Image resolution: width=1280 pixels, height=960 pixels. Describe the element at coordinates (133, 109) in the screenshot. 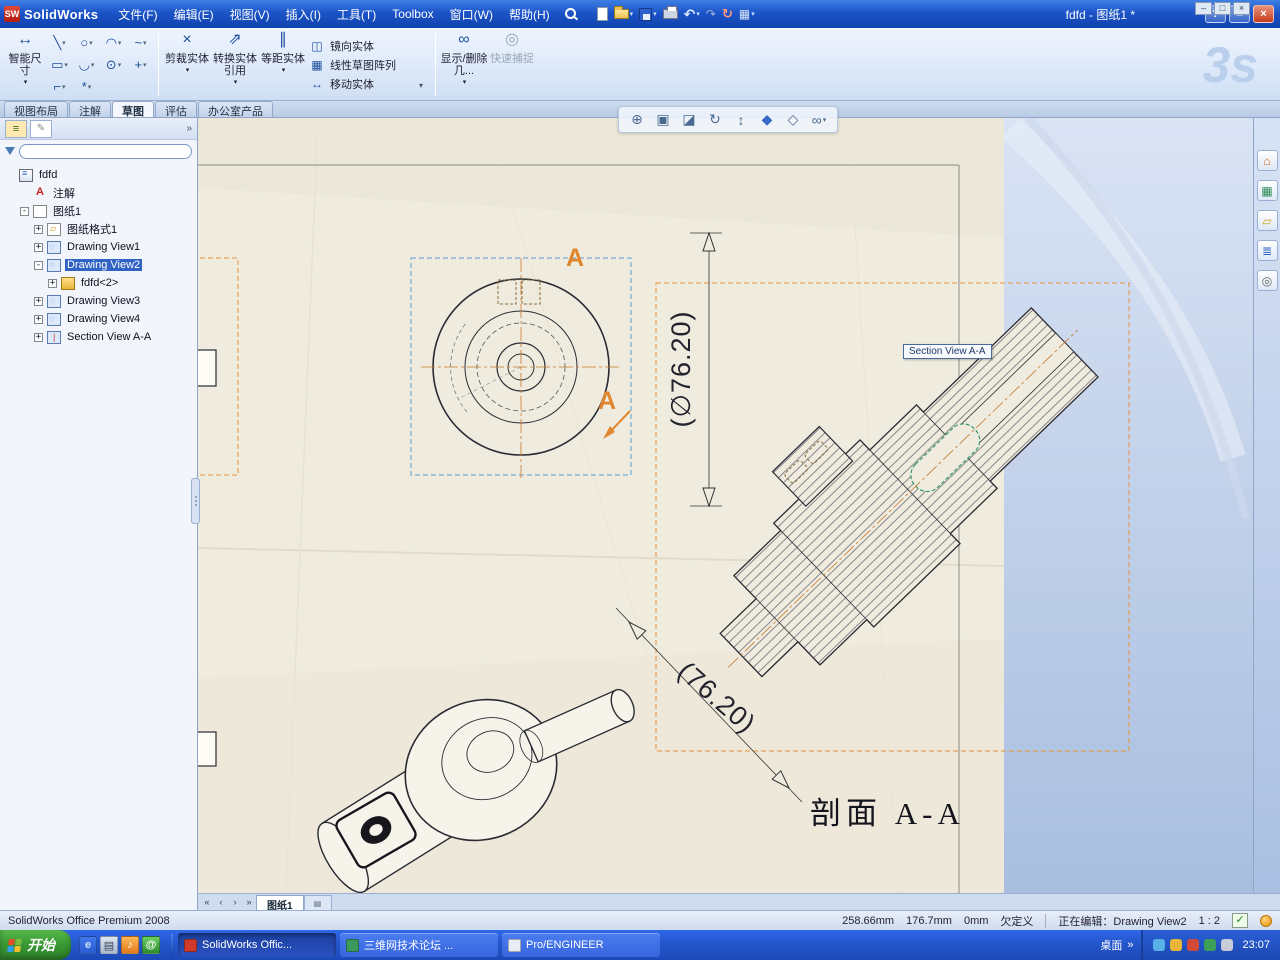

I see `commandmanager-tab: 草图` at that location.